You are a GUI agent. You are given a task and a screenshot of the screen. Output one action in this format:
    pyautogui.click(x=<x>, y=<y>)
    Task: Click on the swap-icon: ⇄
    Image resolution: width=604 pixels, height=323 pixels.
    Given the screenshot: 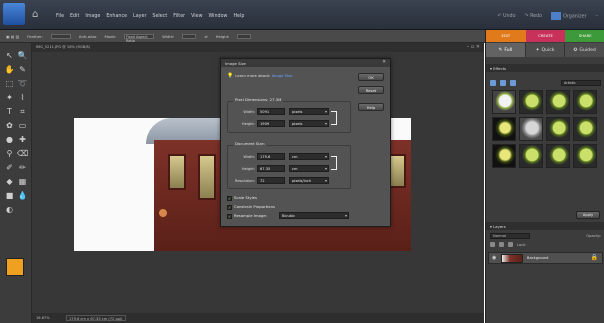 What is the action you would take?
    pyautogui.click(x=205, y=36)
    